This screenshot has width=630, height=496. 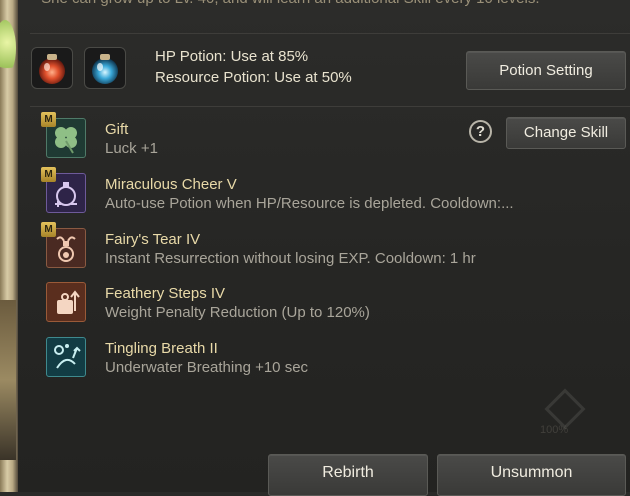 I want to click on skill-description: Underwater Breathing +10 sec, so click(x=207, y=367).